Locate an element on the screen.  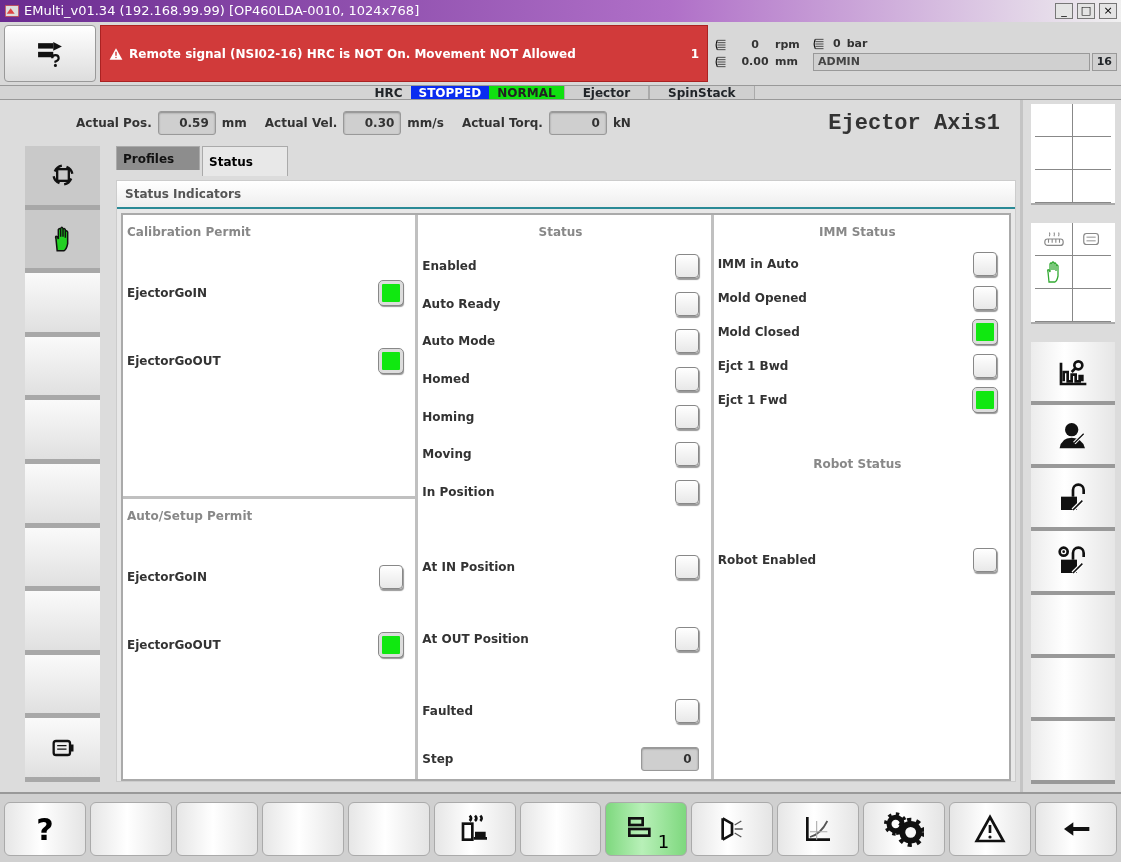
step-label: Step is located at coordinates (438, 759).